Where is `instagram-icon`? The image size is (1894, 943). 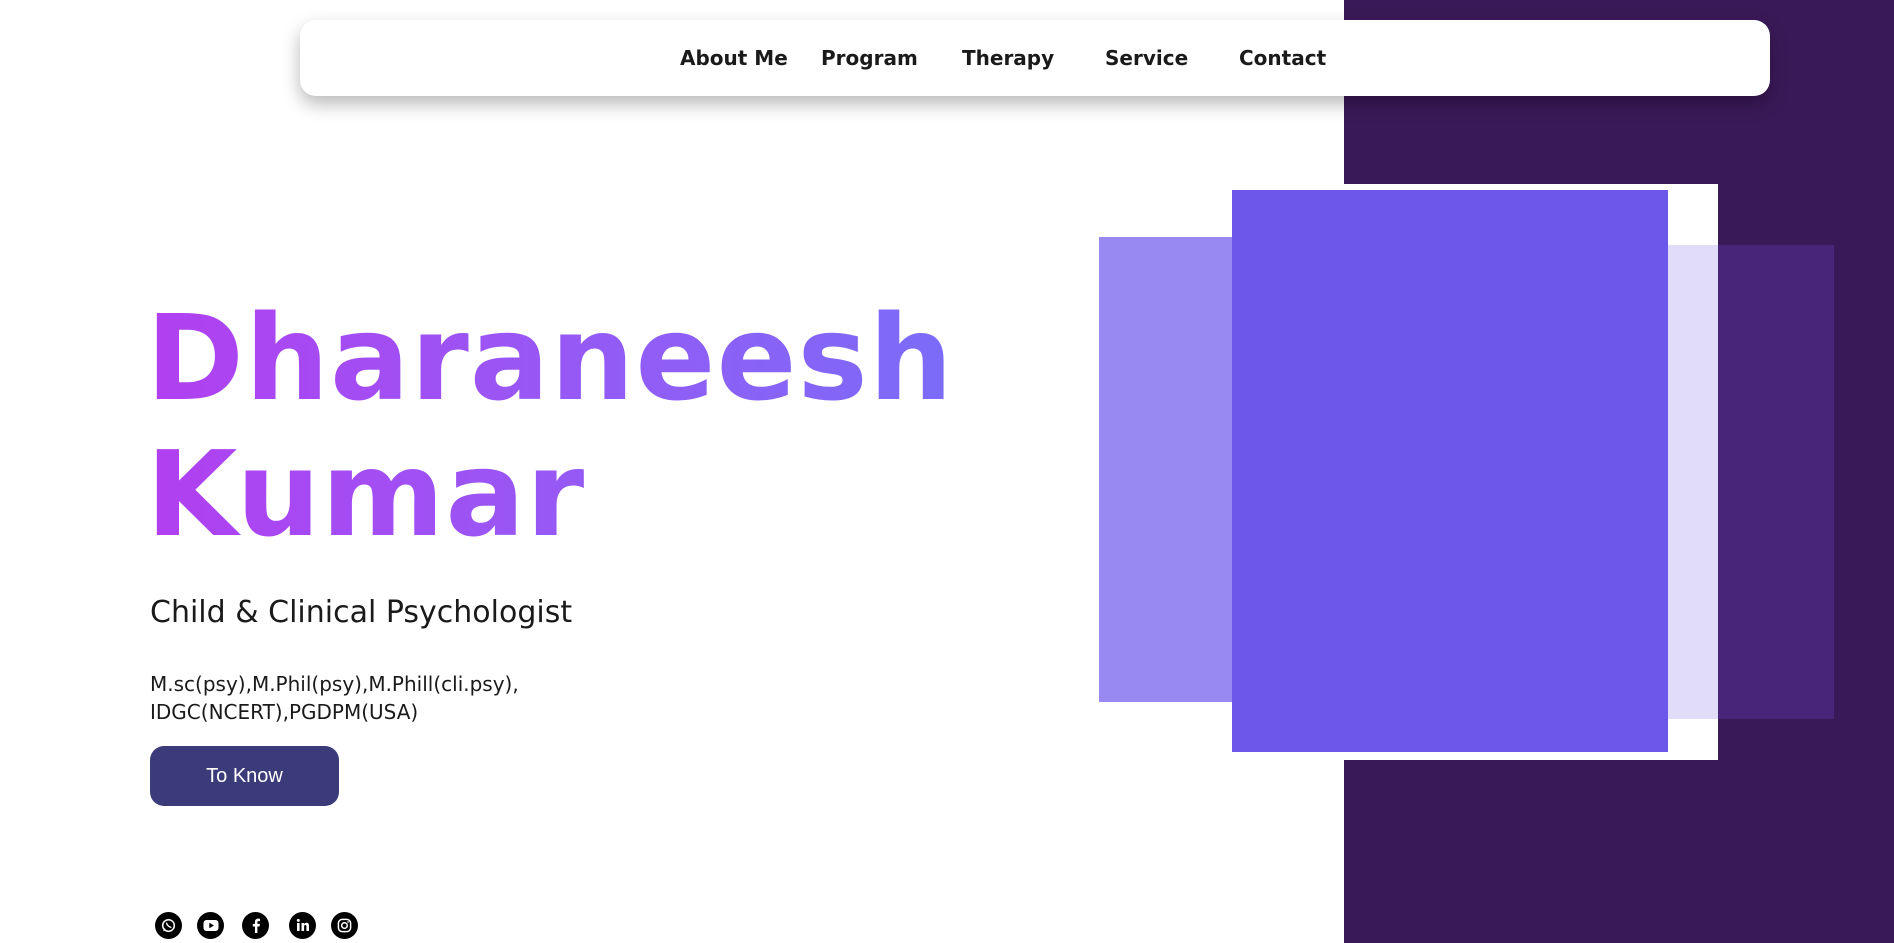
instagram-icon is located at coordinates (344, 925).